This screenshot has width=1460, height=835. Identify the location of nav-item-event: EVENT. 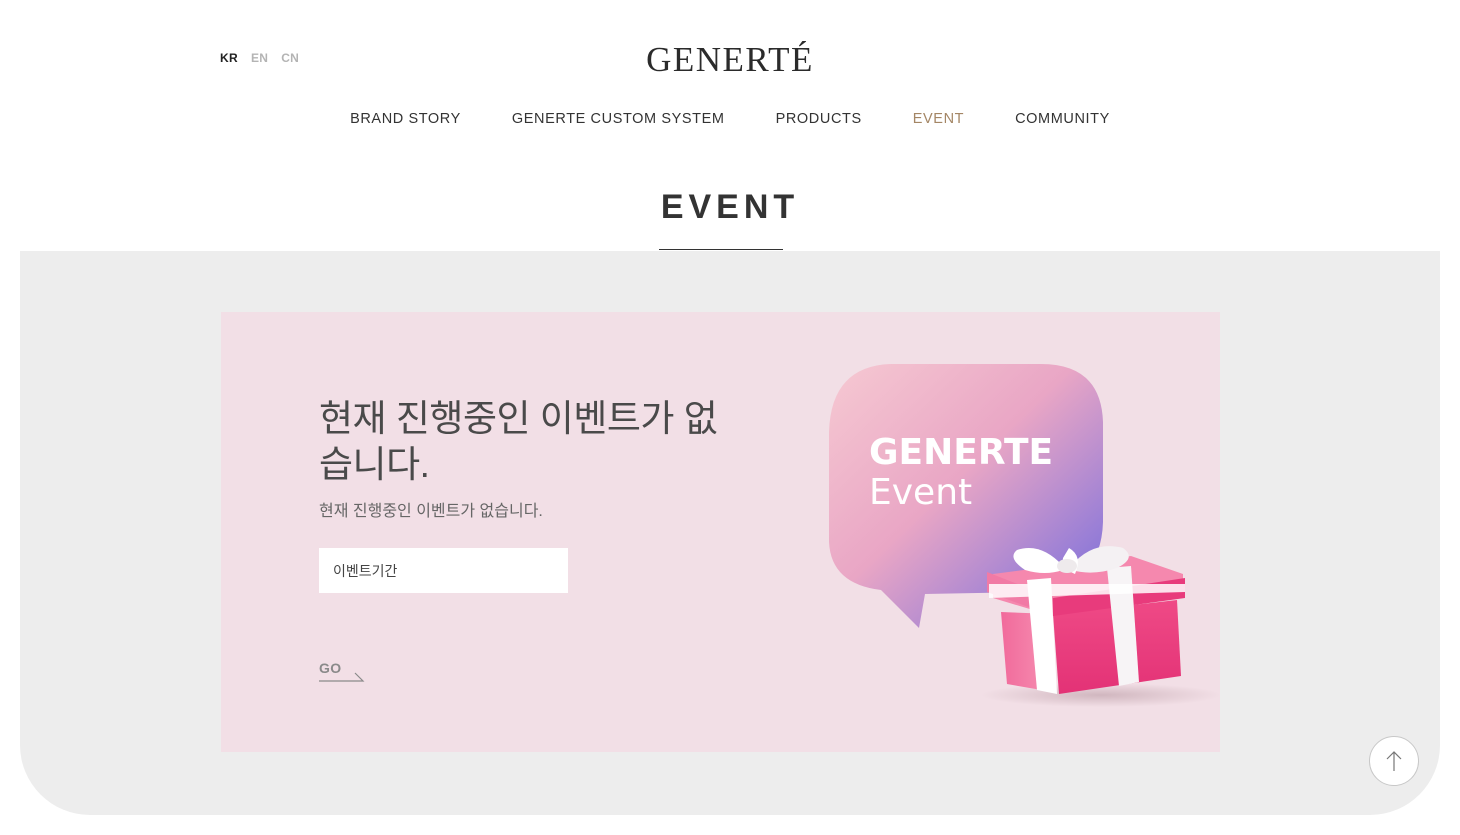
(938, 119).